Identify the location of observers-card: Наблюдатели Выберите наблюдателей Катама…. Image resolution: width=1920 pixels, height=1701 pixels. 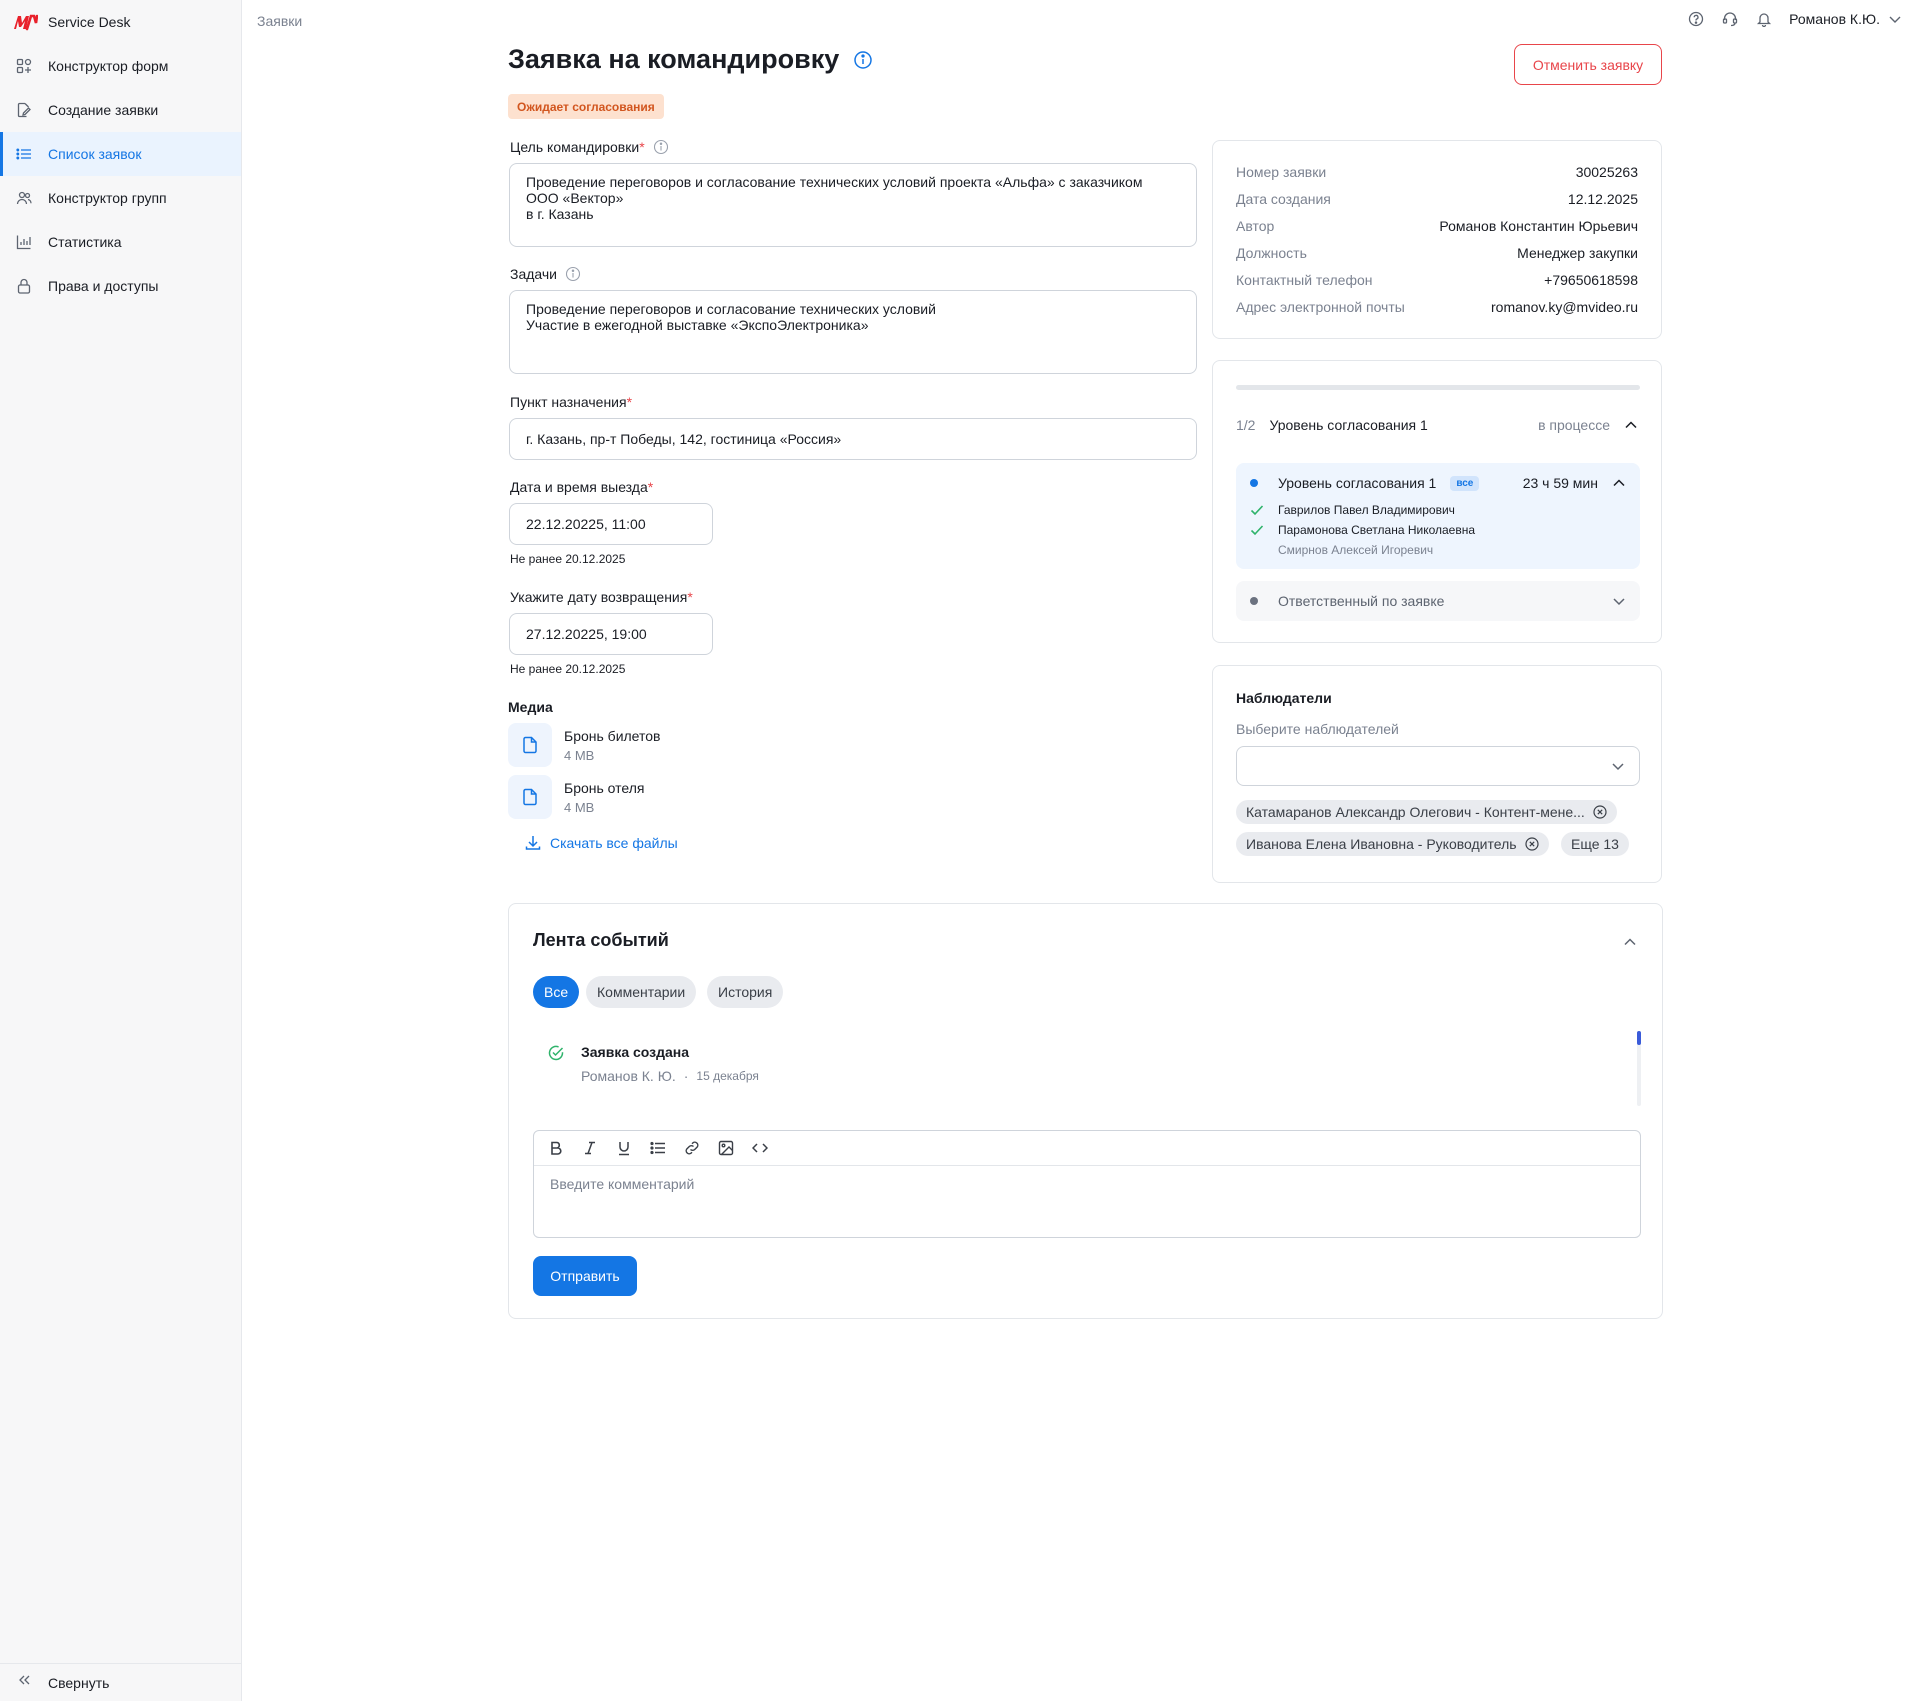
(1437, 774).